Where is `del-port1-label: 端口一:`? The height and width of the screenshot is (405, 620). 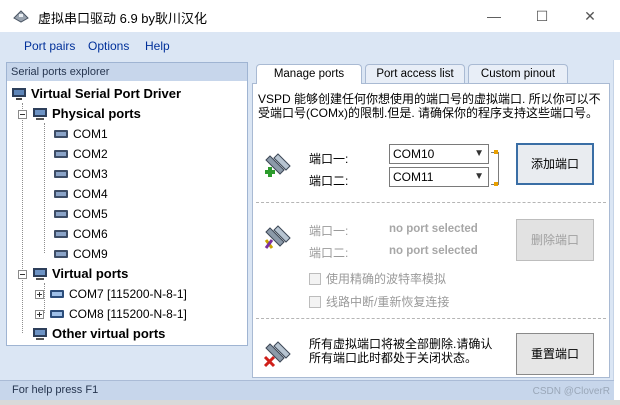
del-port1-label: 端口一: is located at coordinates (329, 231).